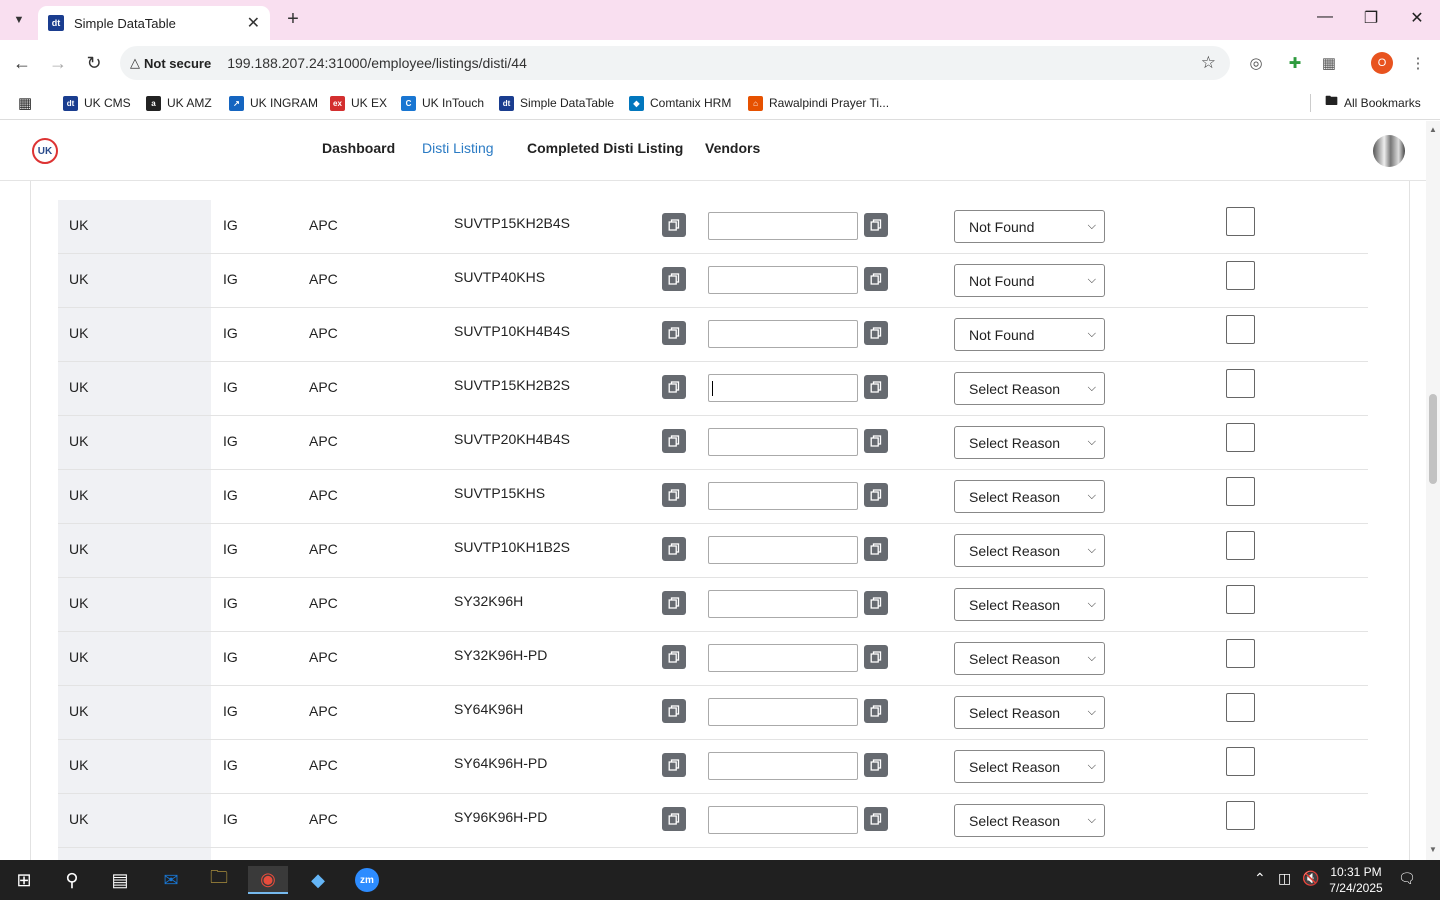 The width and height of the screenshot is (1440, 900). I want to click on extension-puzzle-green-icon: ✚, so click(1295, 63).